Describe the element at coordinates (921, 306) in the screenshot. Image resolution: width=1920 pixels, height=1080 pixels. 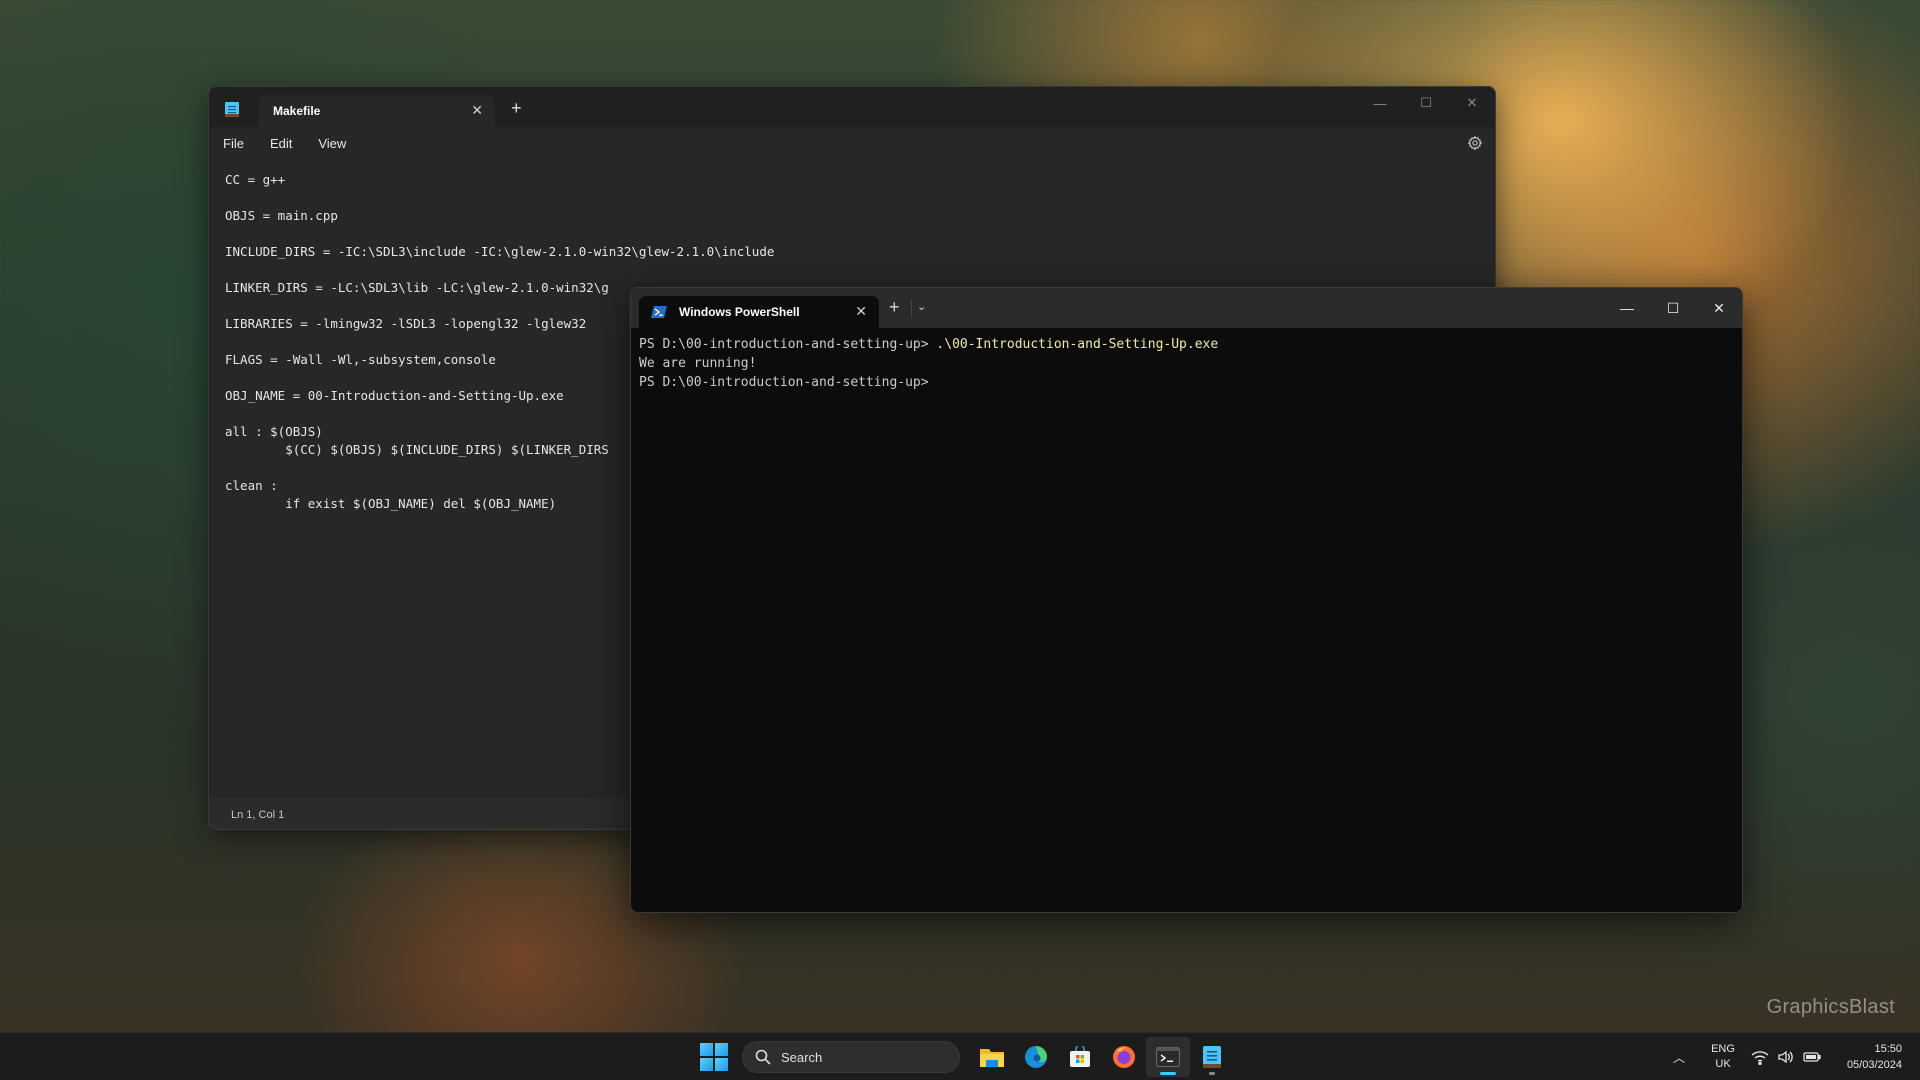
I see `chevron-down-icon: ⌄` at that location.